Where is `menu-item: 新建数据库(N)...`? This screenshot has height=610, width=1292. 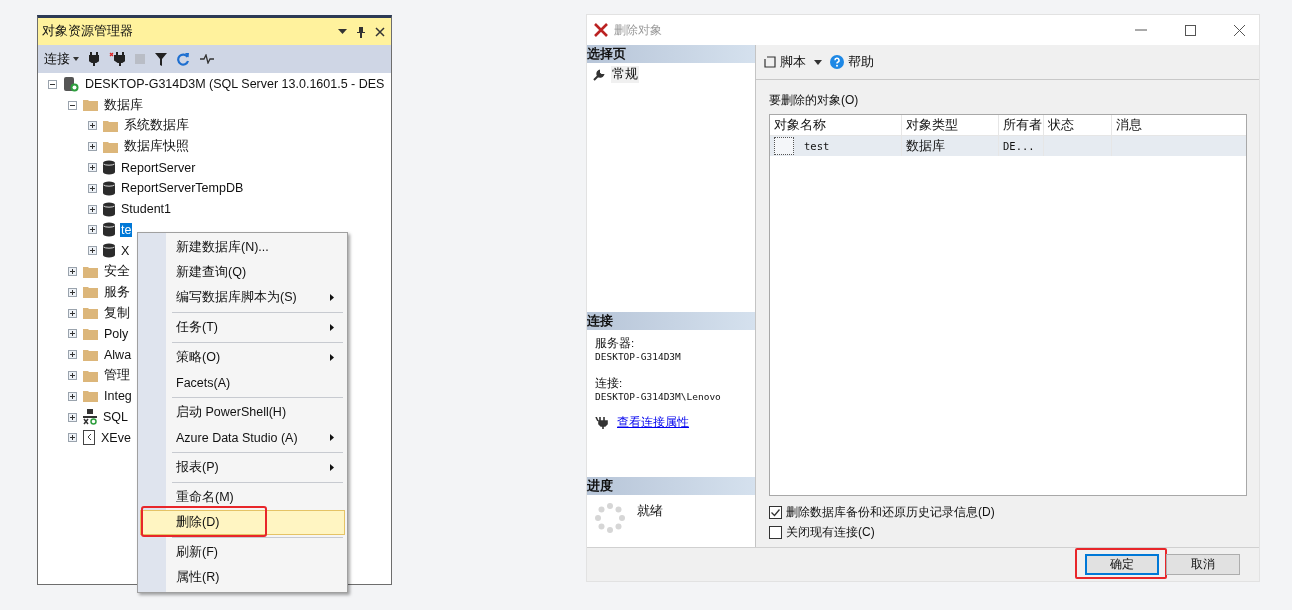 menu-item: 新建数据库(N)... is located at coordinates (242, 247).